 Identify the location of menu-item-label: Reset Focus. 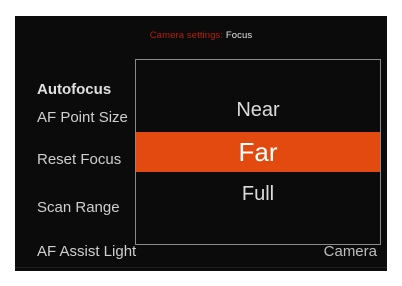
(79, 159).